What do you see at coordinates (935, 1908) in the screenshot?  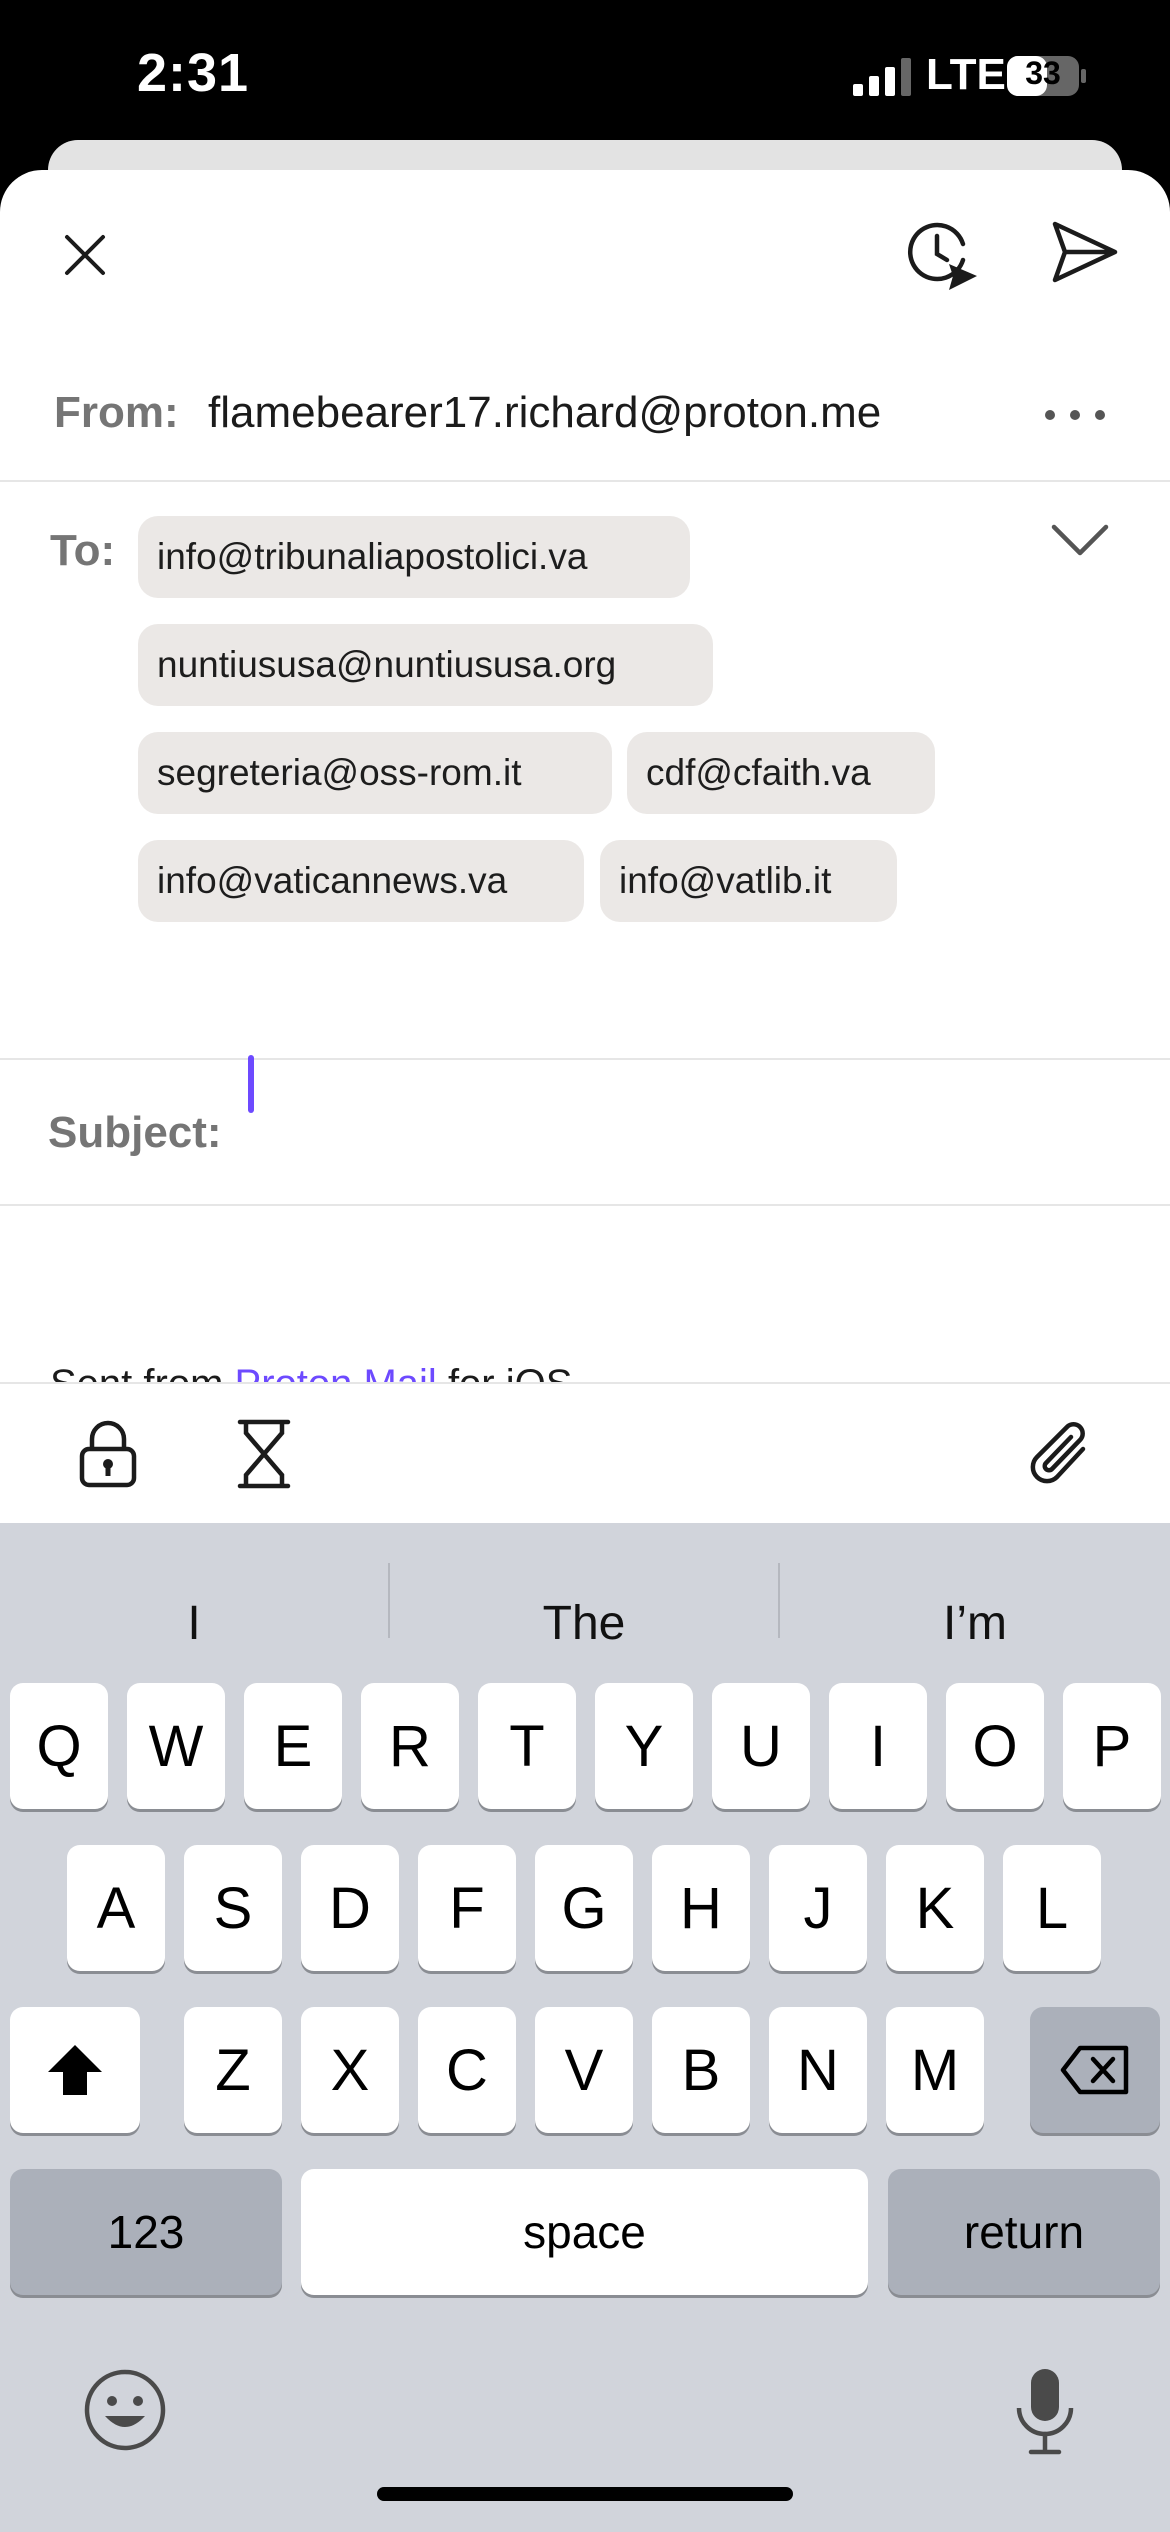 I see `key-k: K` at bounding box center [935, 1908].